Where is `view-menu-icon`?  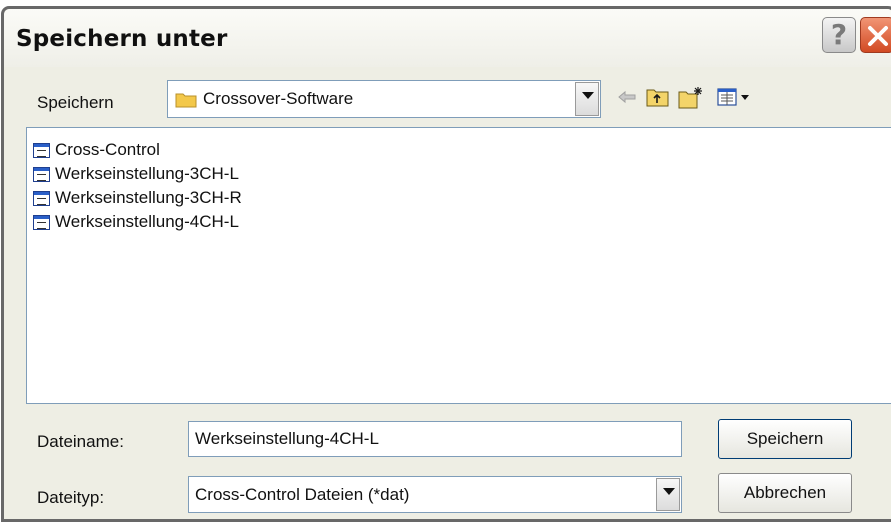
view-menu-icon is located at coordinates (735, 97).